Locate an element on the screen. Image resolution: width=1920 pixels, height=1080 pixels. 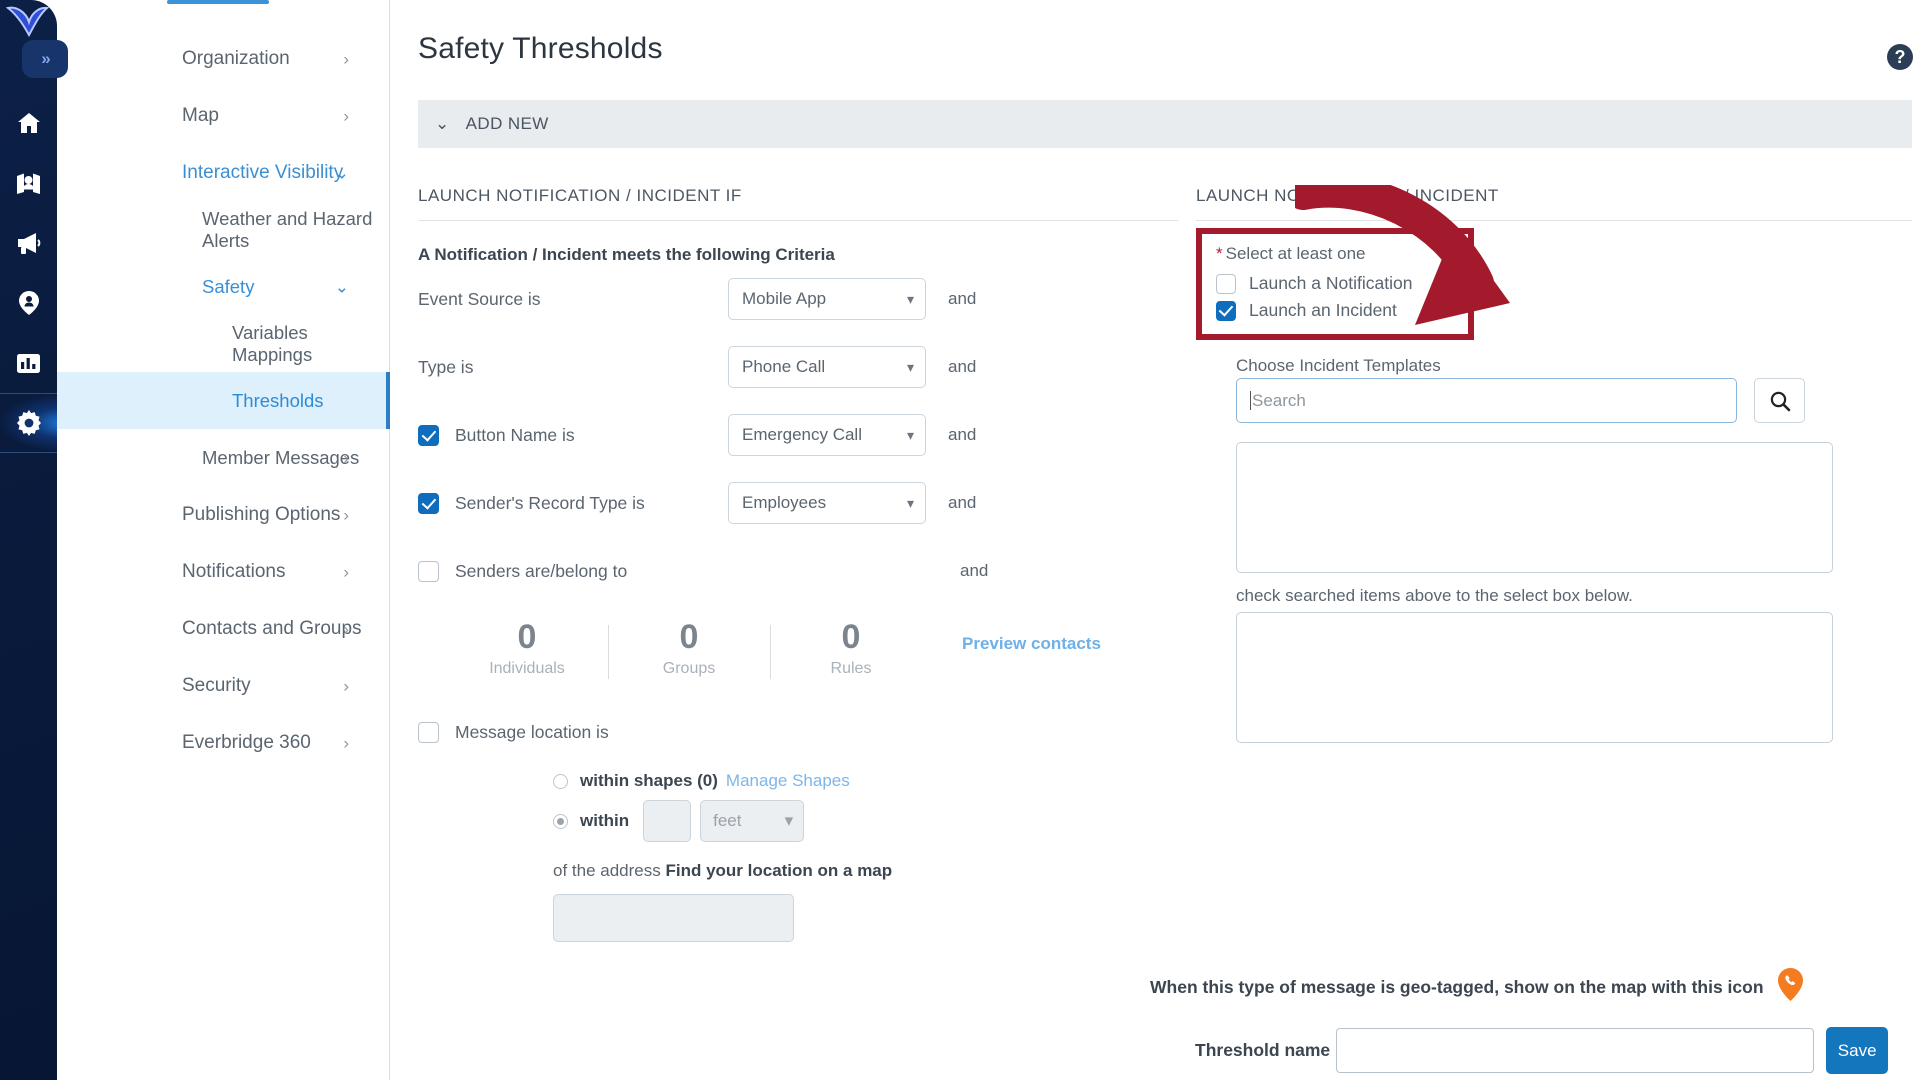
gear-icon is located at coordinates (28, 423).